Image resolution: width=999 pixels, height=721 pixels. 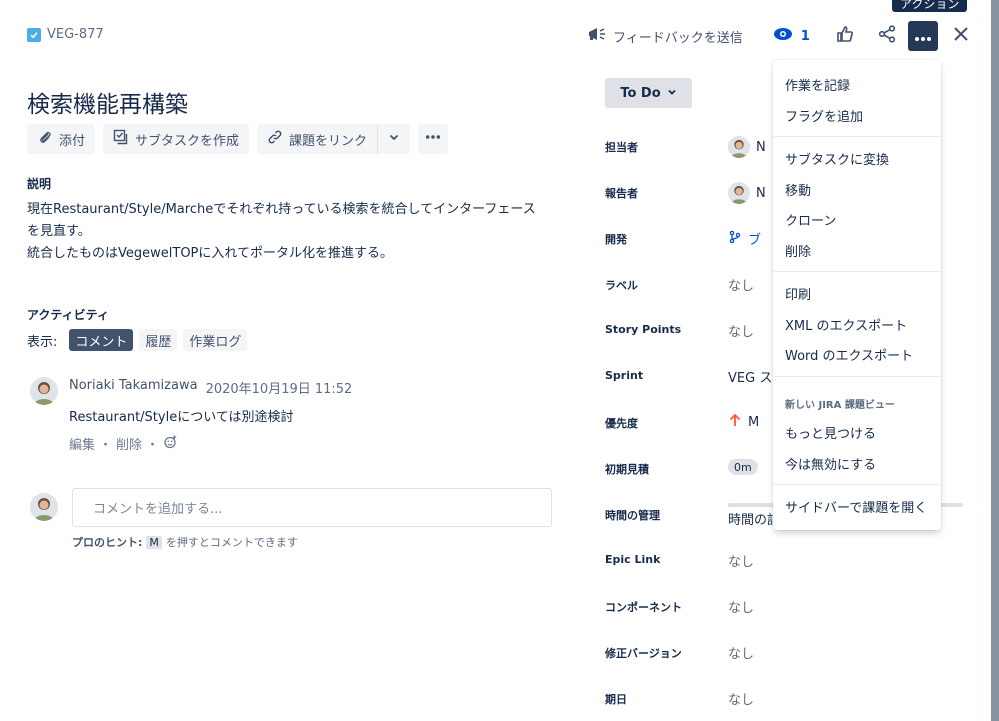 What do you see at coordinates (624, 375) in the screenshot?
I see `field-label-sprint: Sprint` at bounding box center [624, 375].